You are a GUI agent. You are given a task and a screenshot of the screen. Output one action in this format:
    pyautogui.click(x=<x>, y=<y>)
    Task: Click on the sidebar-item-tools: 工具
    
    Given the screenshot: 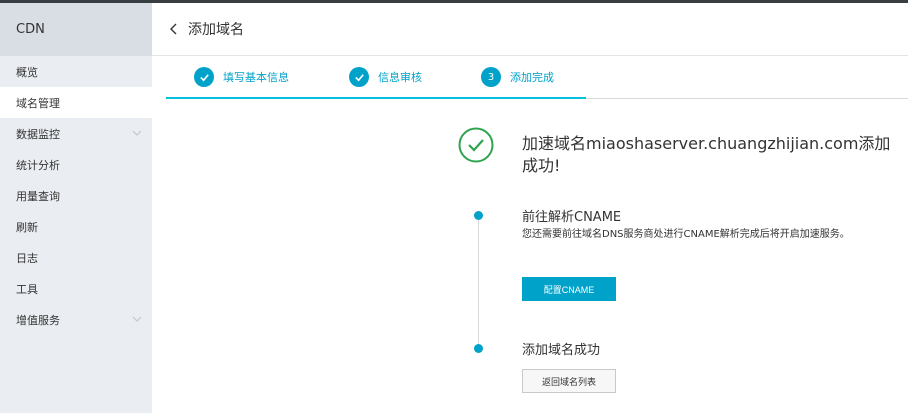 What is the action you would take?
    pyautogui.click(x=76, y=288)
    